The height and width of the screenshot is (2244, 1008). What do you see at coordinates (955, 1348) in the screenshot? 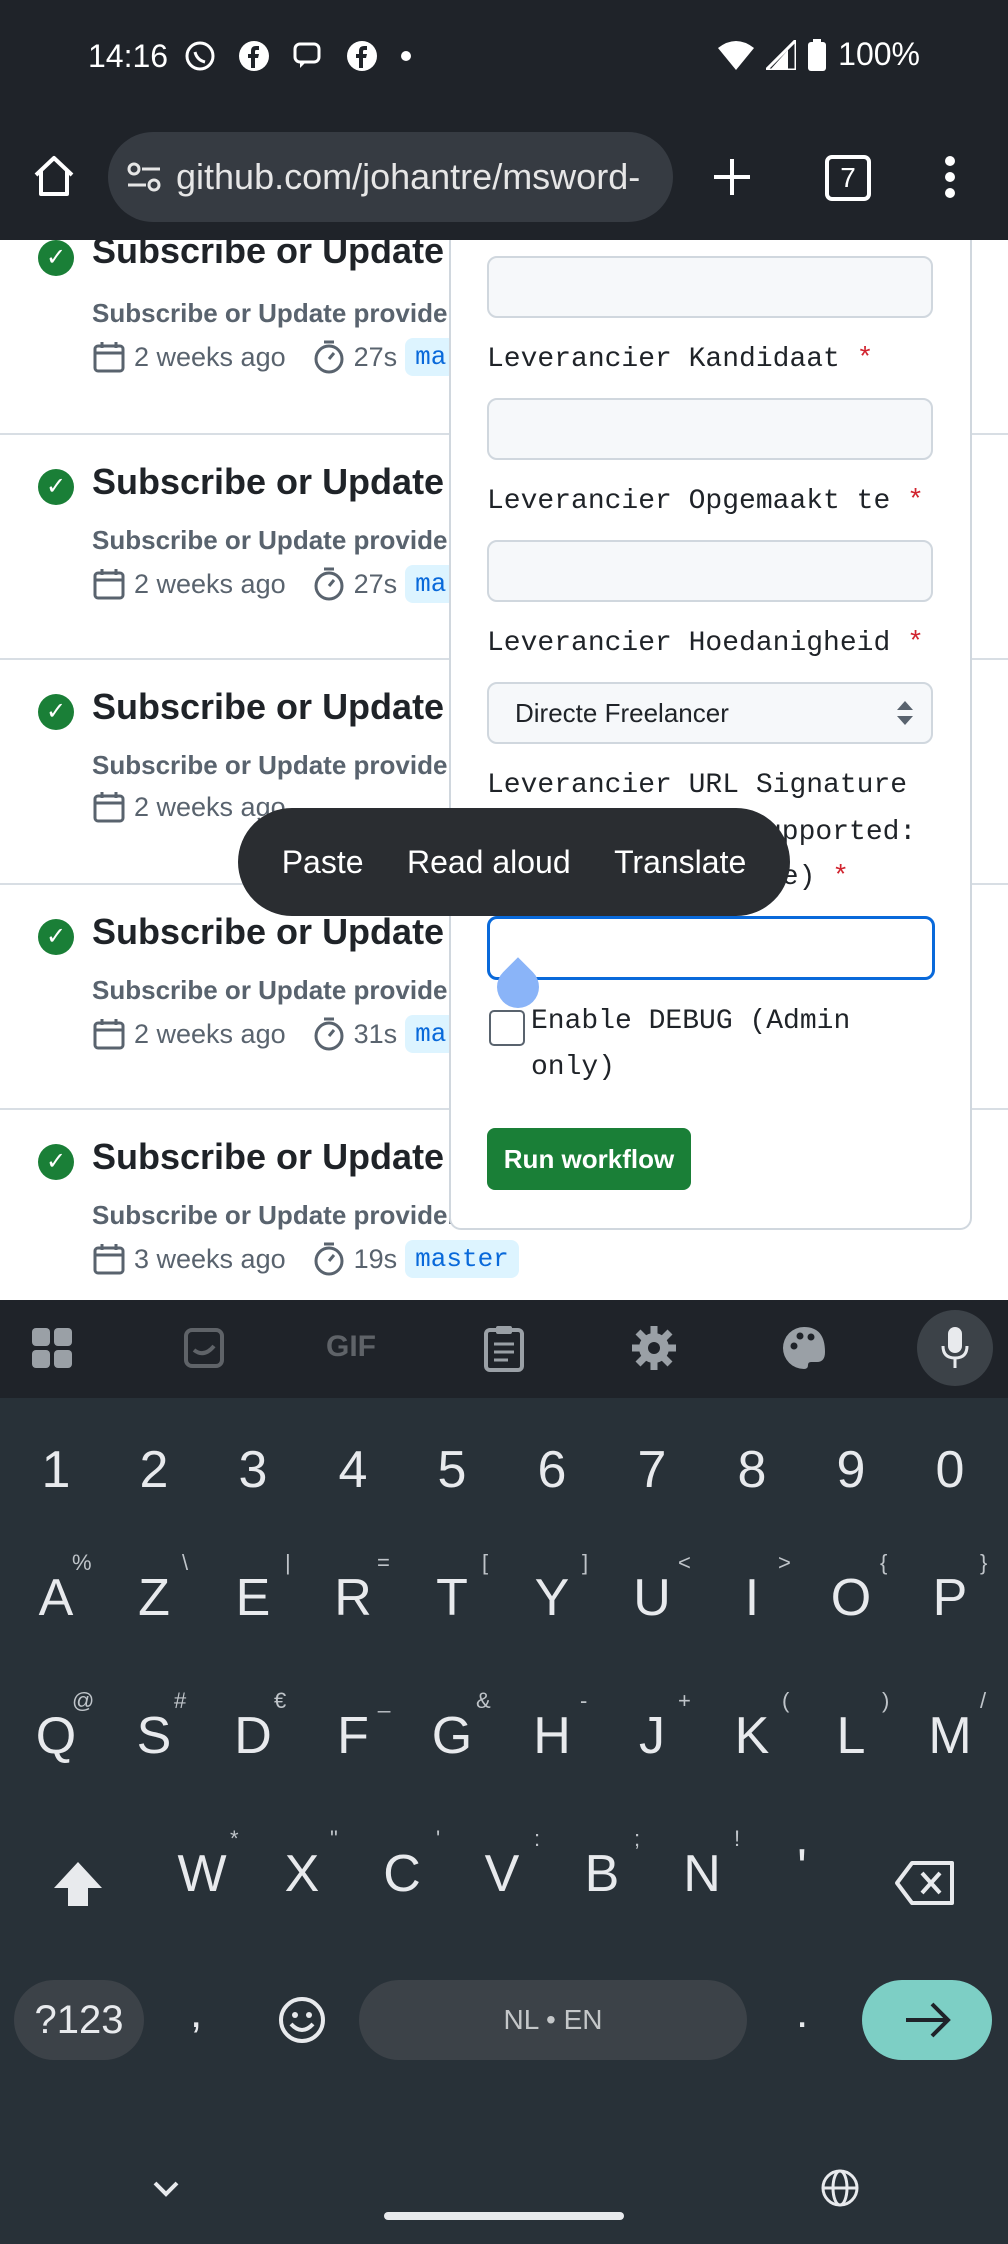
I see `voice-input-button` at bounding box center [955, 1348].